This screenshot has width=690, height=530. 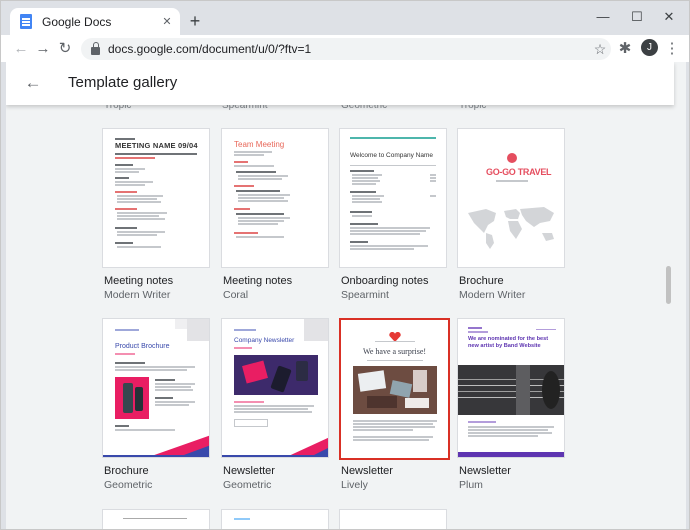 What do you see at coordinates (511, 228) in the screenshot?
I see `world-map-image` at bounding box center [511, 228].